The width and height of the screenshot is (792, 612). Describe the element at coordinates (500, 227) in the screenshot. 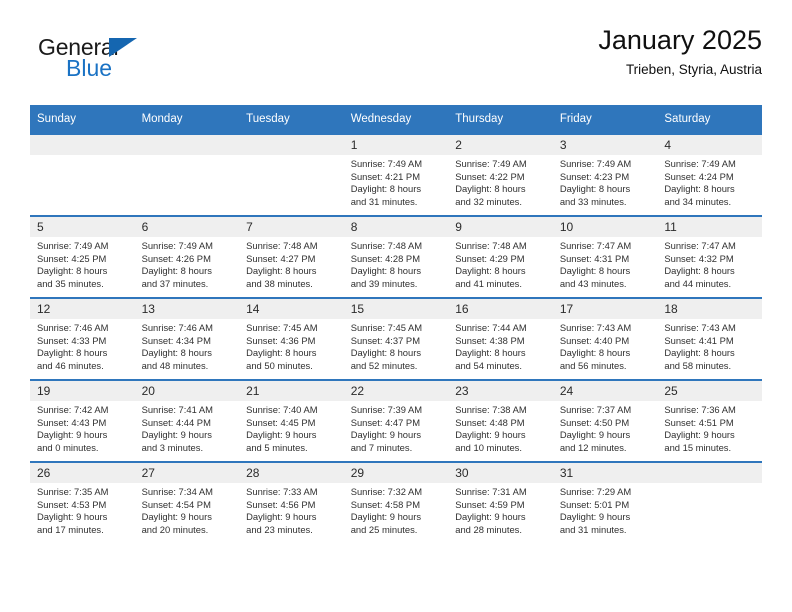

I see `day-number: 9` at that location.